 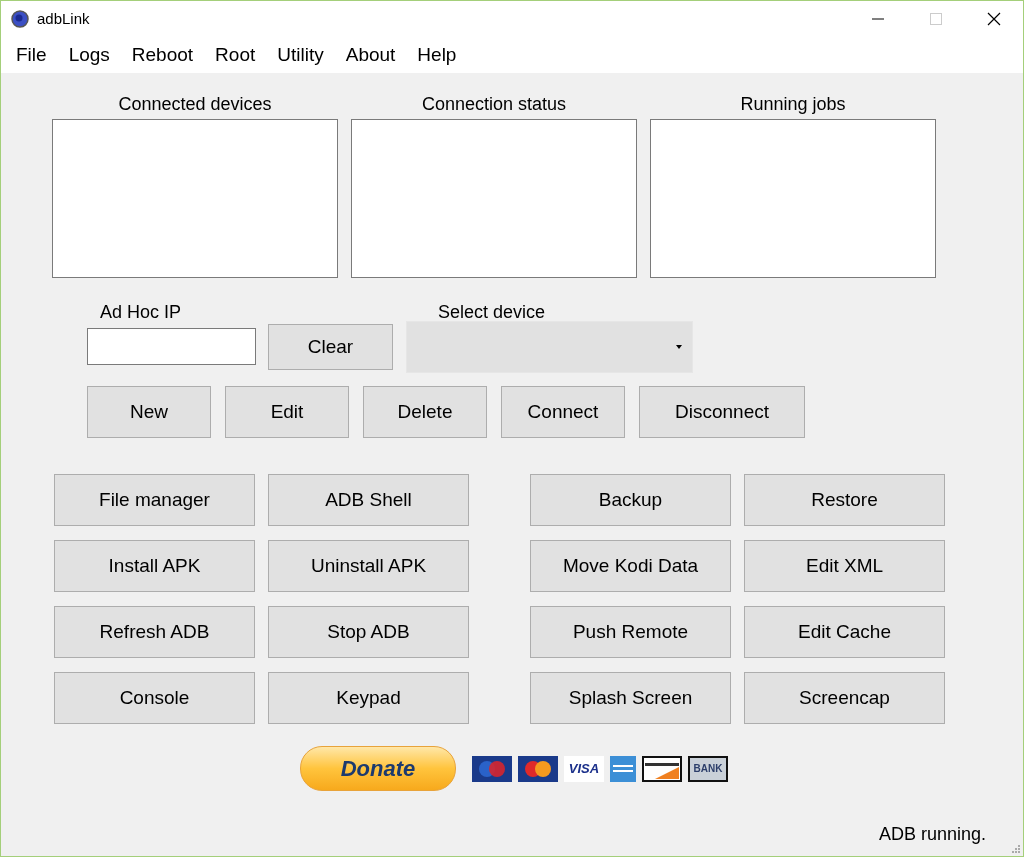 I want to click on app-logo-icon, so click(x=20, y=19).